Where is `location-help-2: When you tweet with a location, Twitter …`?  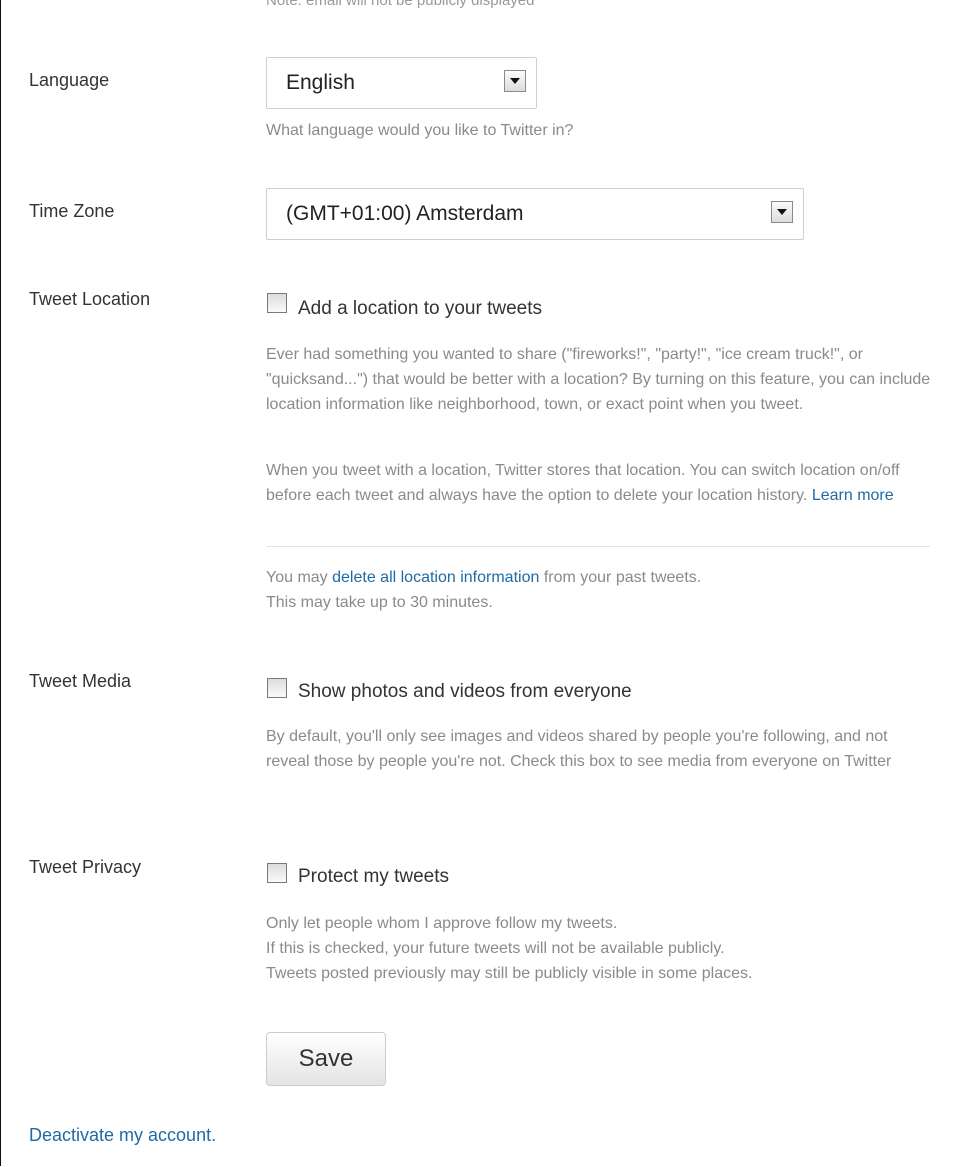 location-help-2: When you tweet with a location, Twitter … is located at coordinates (598, 483).